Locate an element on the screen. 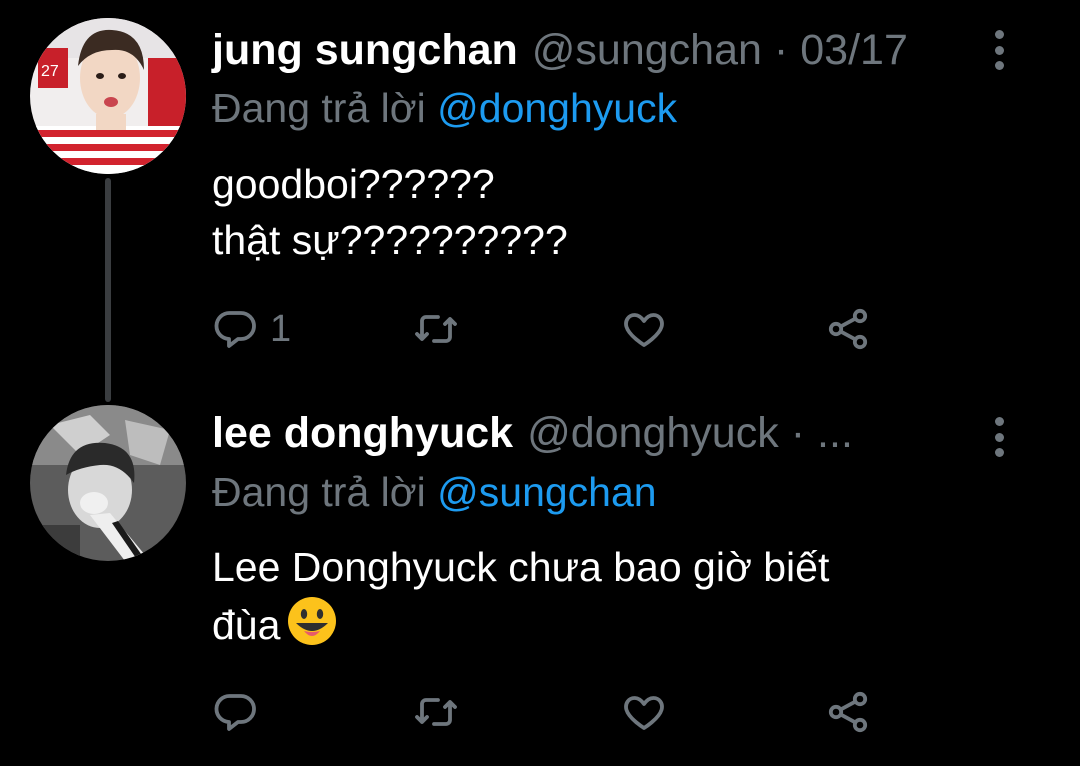 This screenshot has width=1080, height=766. tweet-text-line: goodboi?????? is located at coordinates (353, 184).